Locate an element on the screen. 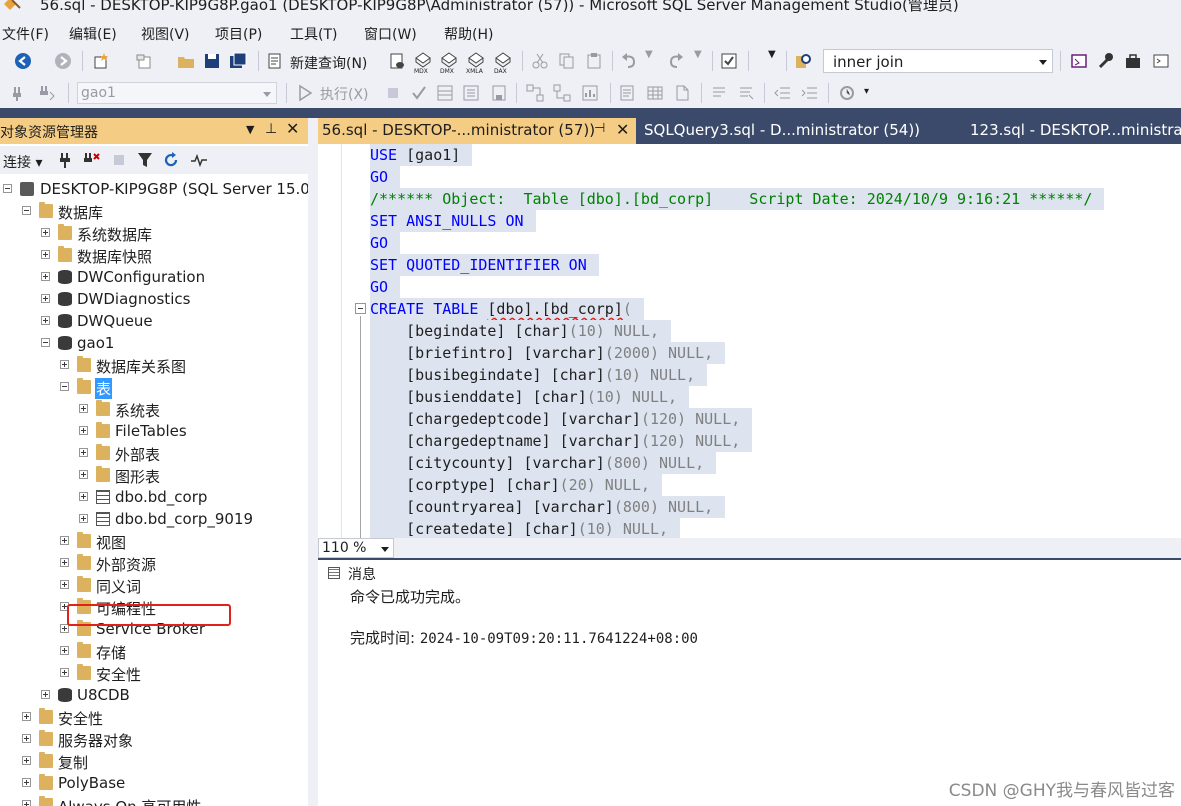 This screenshot has width=1181, height=806. tree-node-database-snapshots: 数据库快照 is located at coordinates (154, 255).